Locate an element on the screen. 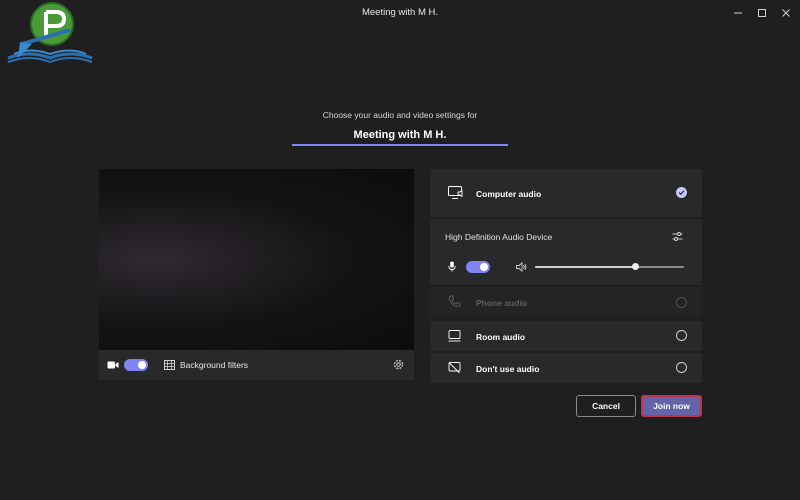 The image size is (800, 500). speaker-volume-slider is located at coordinates (609, 266).